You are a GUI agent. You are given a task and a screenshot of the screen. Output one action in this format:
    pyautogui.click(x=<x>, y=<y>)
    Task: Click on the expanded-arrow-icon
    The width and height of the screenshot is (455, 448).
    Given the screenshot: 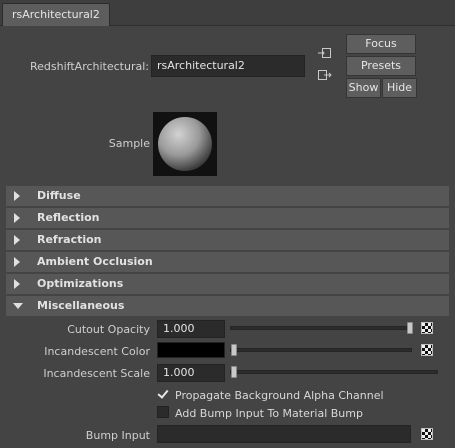 What is the action you would take?
    pyautogui.click(x=18, y=306)
    